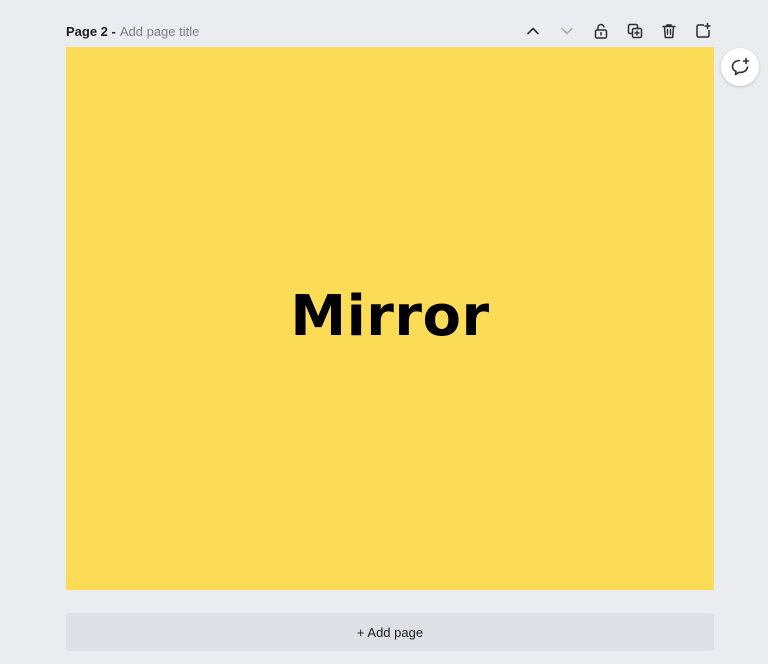 The width and height of the screenshot is (768, 664). I want to click on chevron-down-icon, so click(567, 31).